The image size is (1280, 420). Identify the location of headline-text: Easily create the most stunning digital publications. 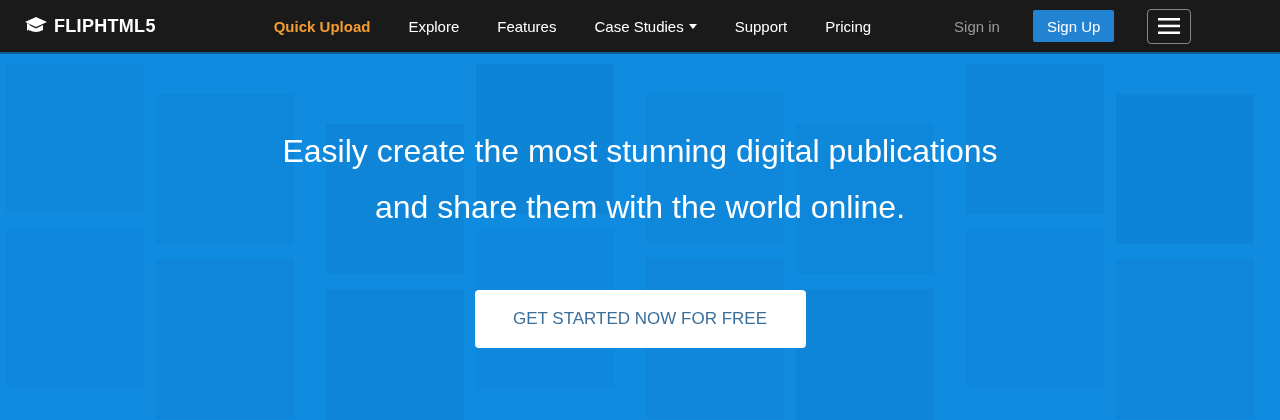
(640, 151).